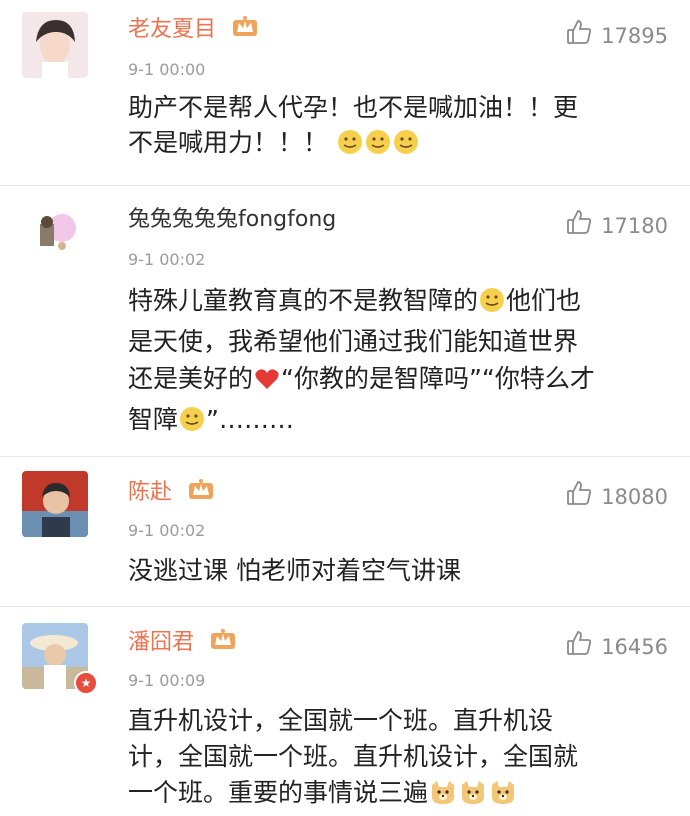  I want to click on username: 陈赴, so click(171, 493).